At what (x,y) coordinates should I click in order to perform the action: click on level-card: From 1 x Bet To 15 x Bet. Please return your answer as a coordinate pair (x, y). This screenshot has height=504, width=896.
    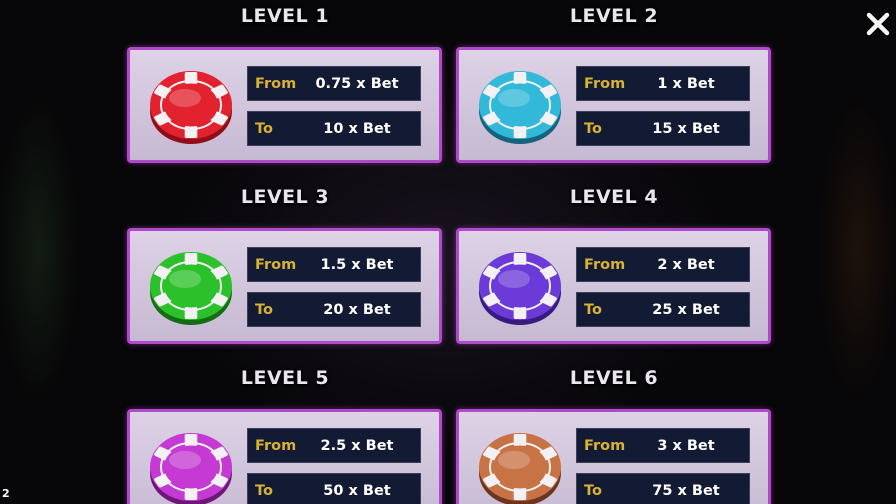
    Looking at the image, I should click on (613, 105).